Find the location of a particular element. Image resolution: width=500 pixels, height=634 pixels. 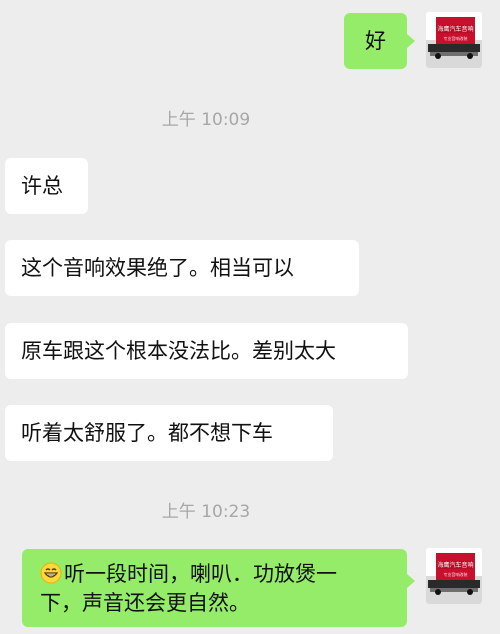

outgoing-bubble-top-tail is located at coordinates (411, 41).